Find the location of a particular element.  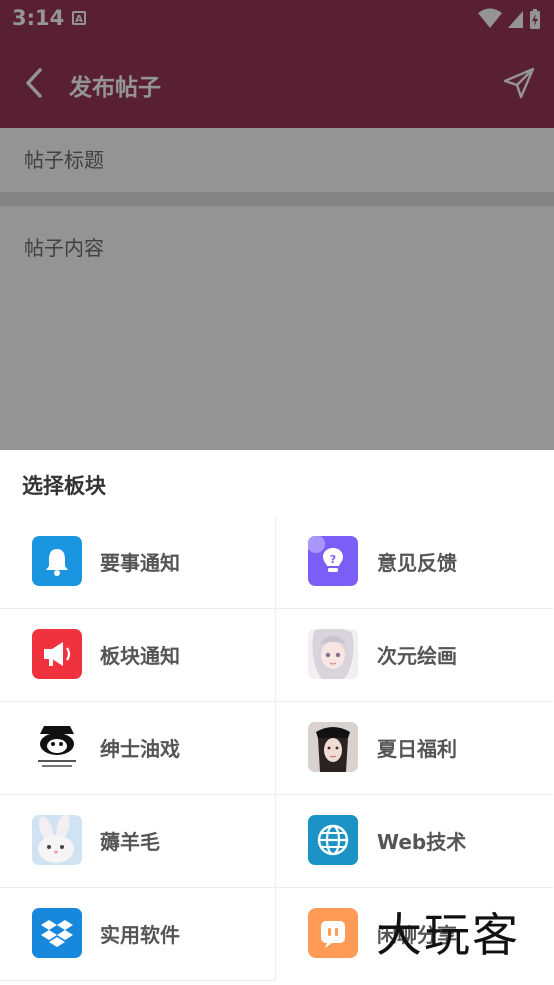

section-item-web-tech: Web技术 is located at coordinates (415, 841).